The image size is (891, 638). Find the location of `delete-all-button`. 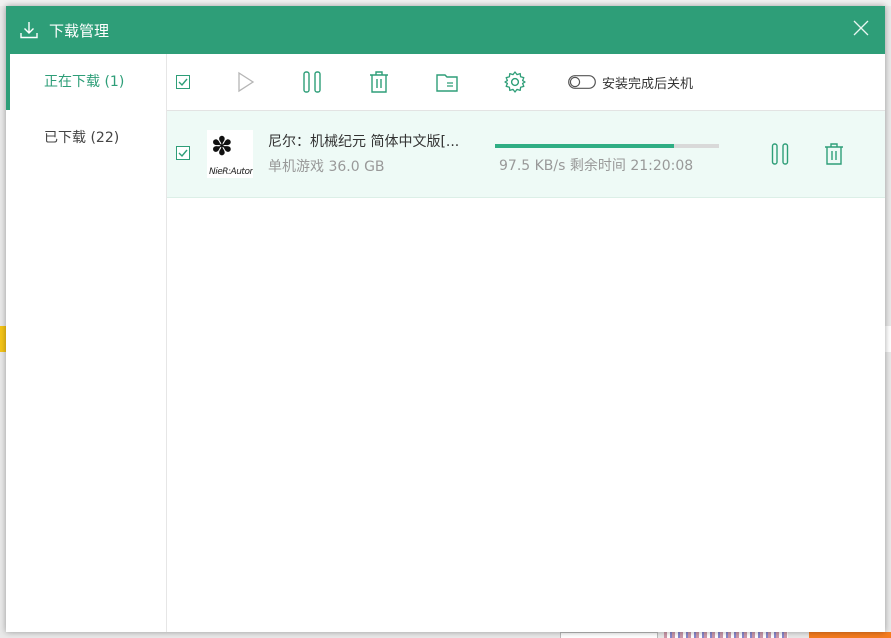

delete-all-button is located at coordinates (379, 82).